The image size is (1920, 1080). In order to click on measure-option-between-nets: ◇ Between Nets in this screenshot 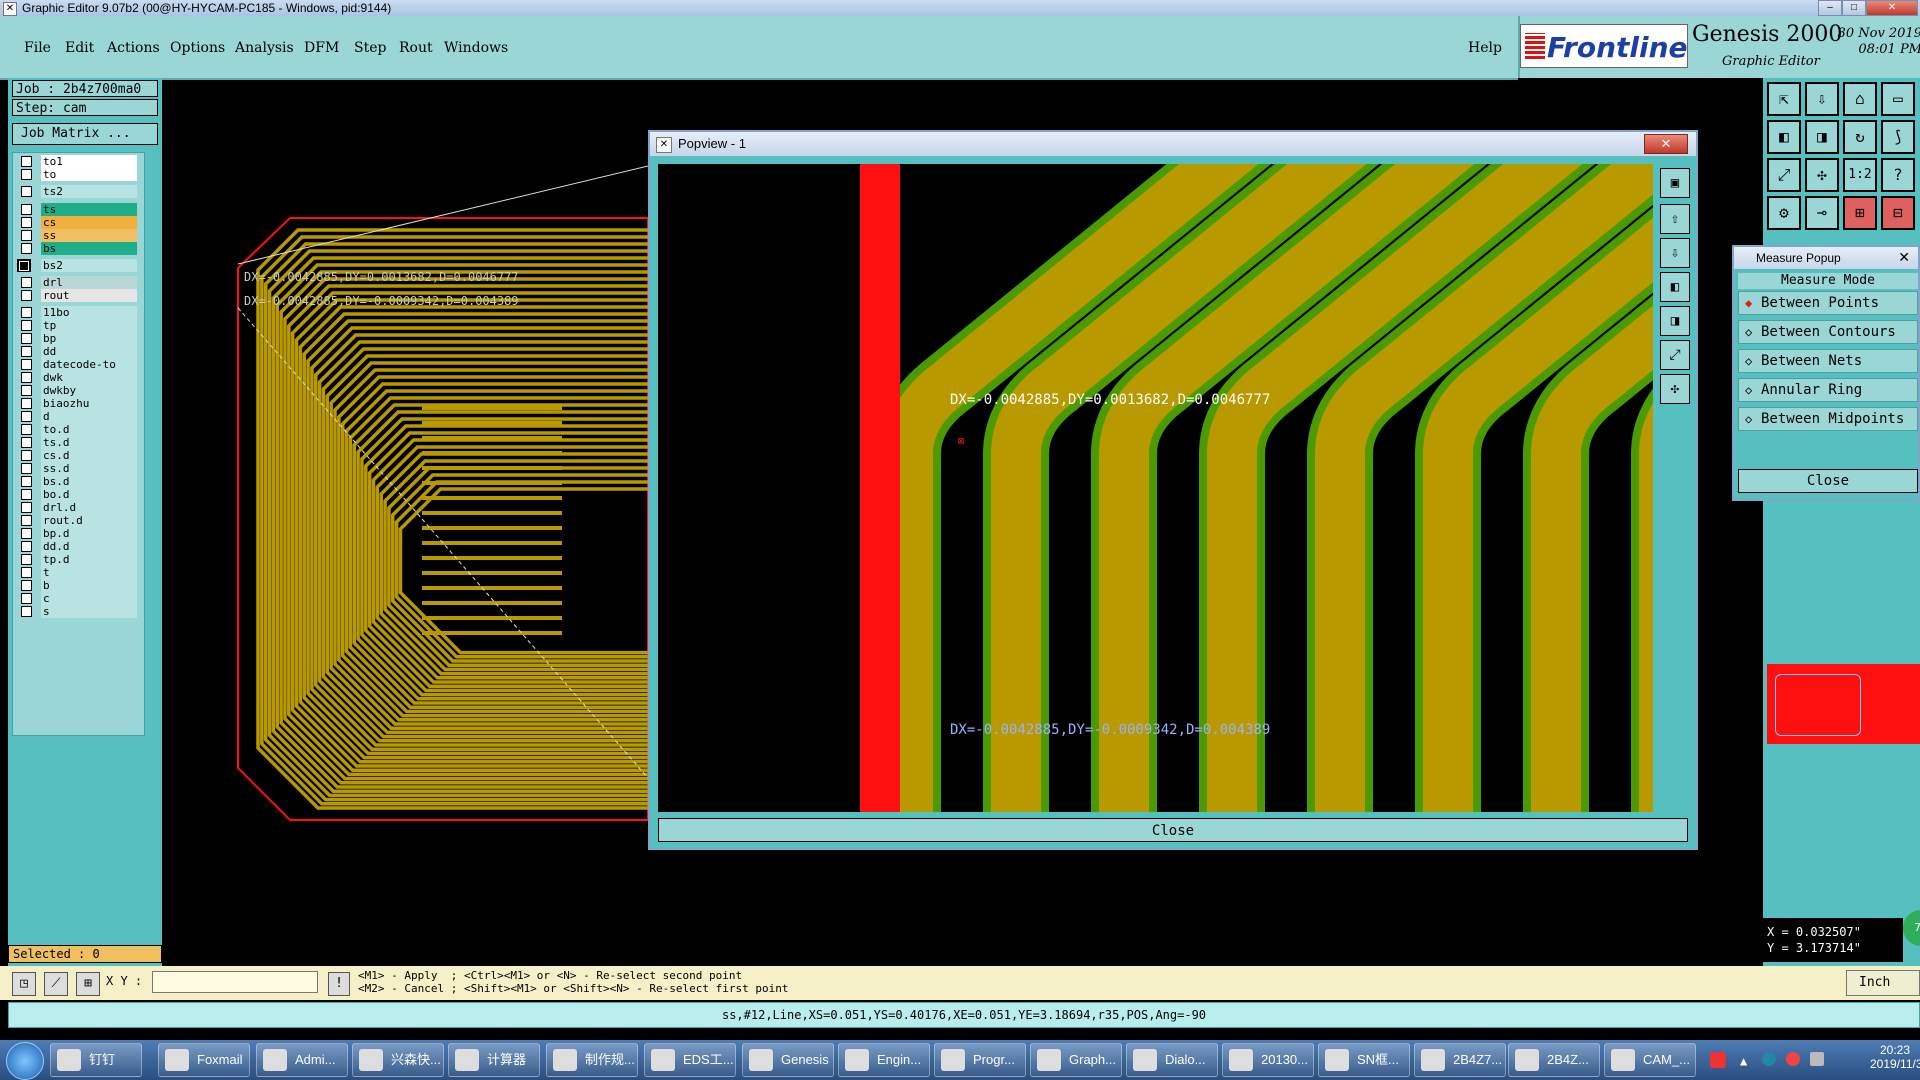, I will do `click(1828, 361)`.